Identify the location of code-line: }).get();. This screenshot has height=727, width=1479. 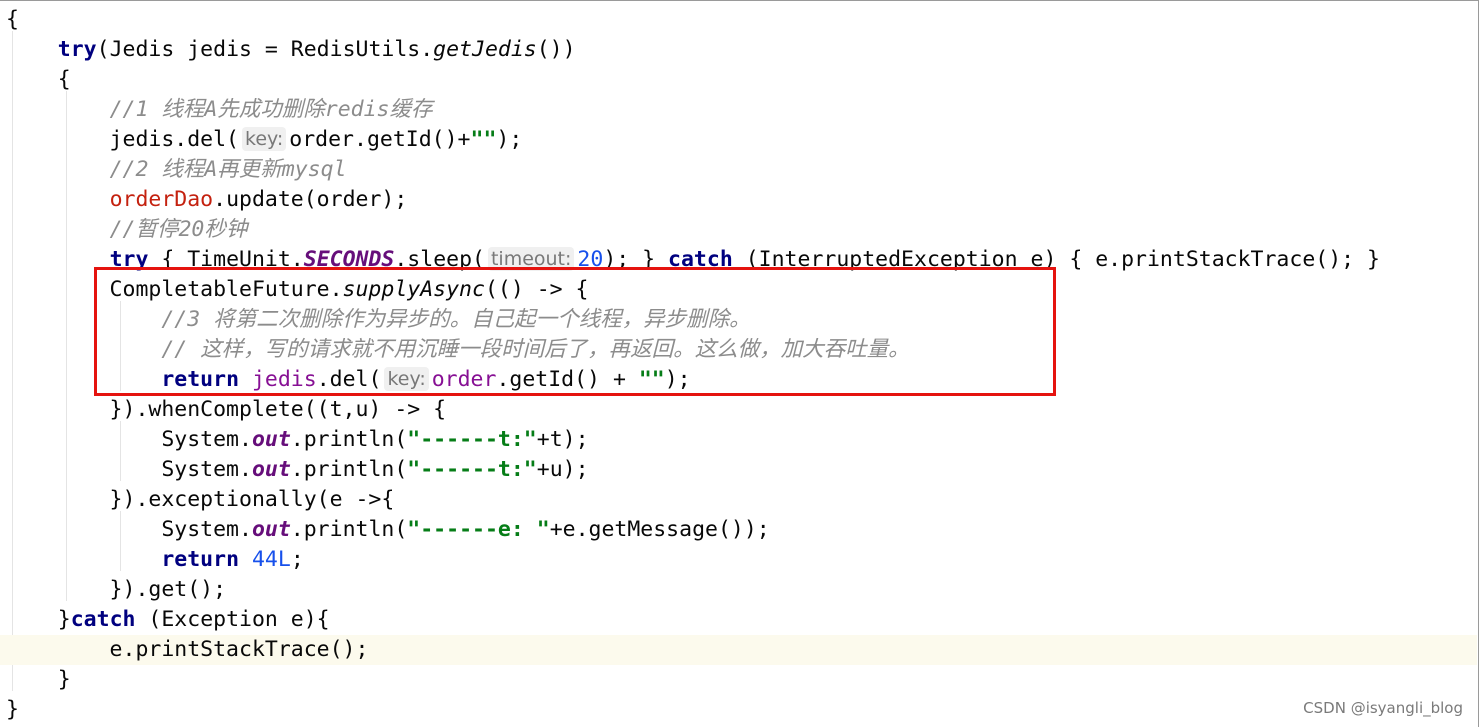
(738, 590).